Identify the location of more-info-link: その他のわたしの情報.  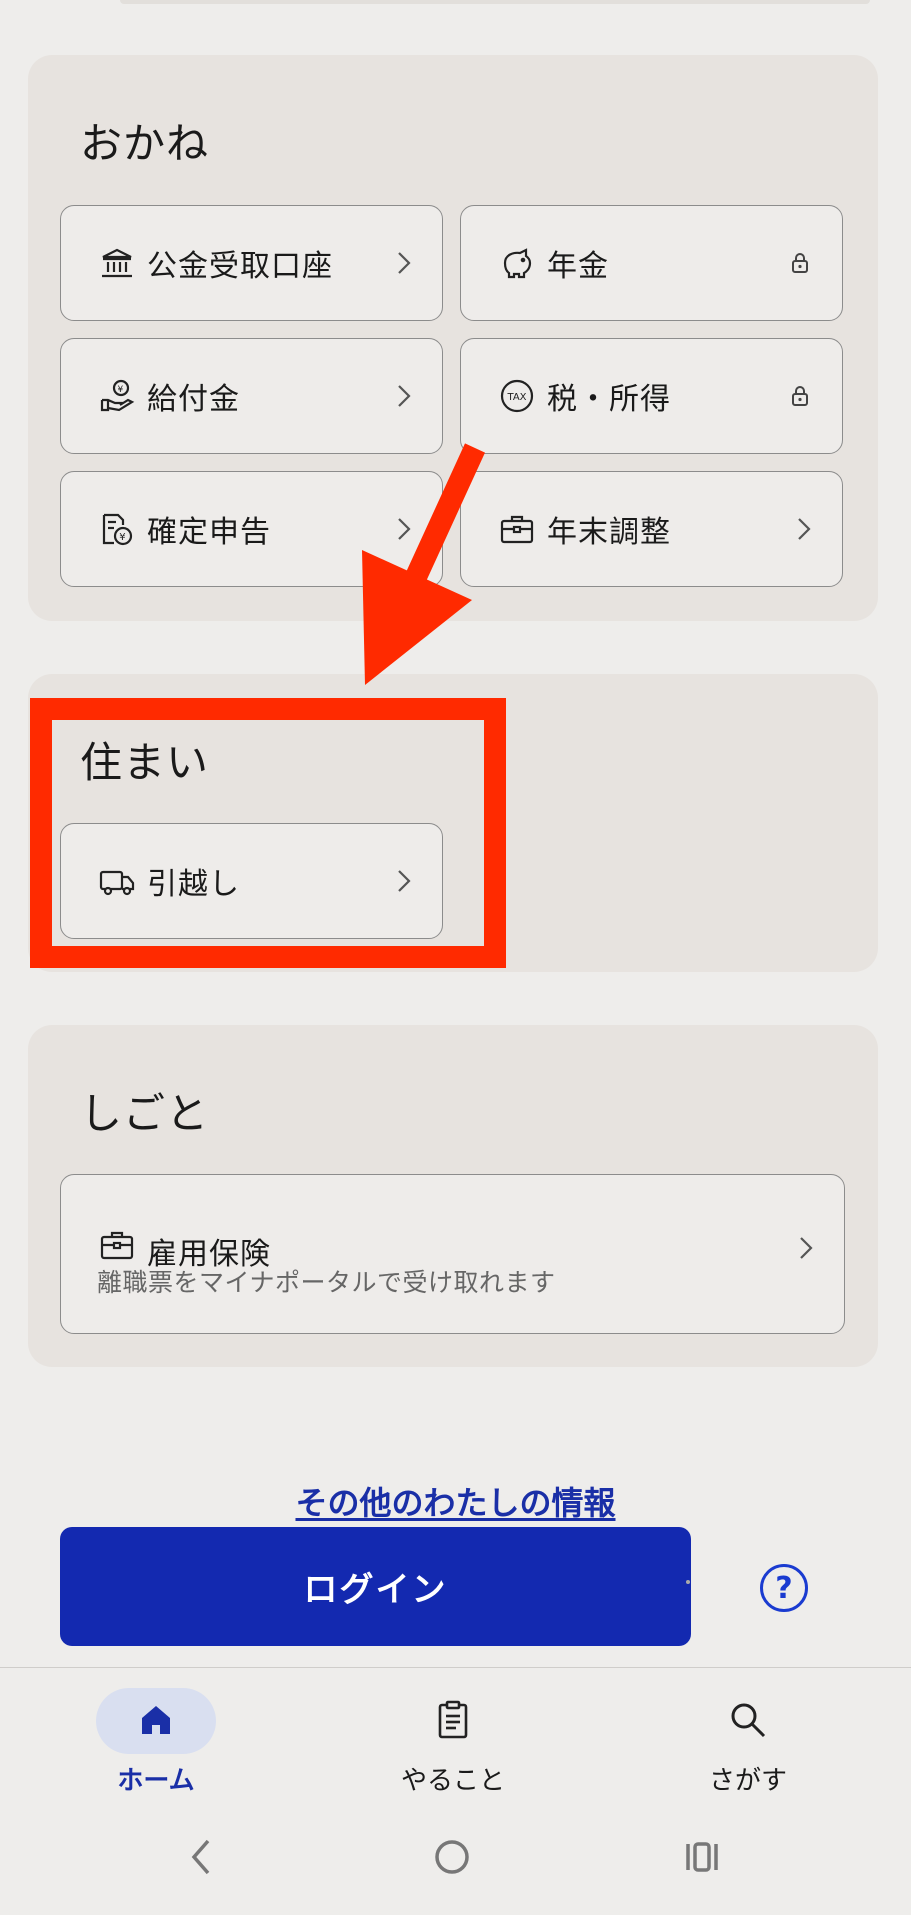
(455, 1501).